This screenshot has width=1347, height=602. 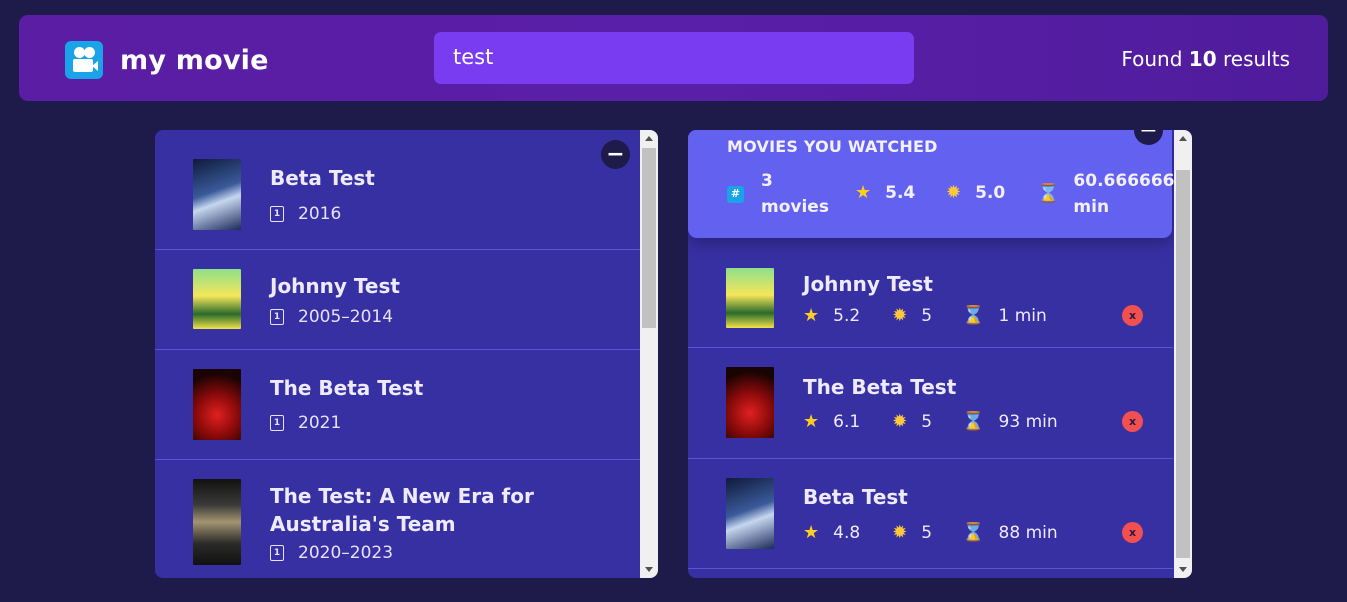 I want to click on collapse-button: −, so click(x=615, y=154).